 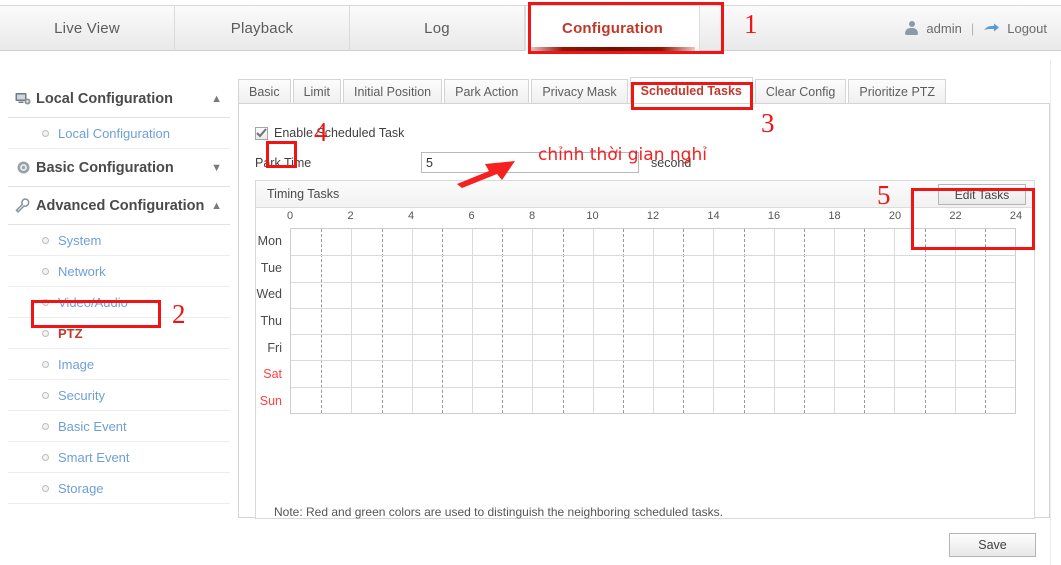 I want to click on tab-label: Initial Position, so click(x=392, y=92).